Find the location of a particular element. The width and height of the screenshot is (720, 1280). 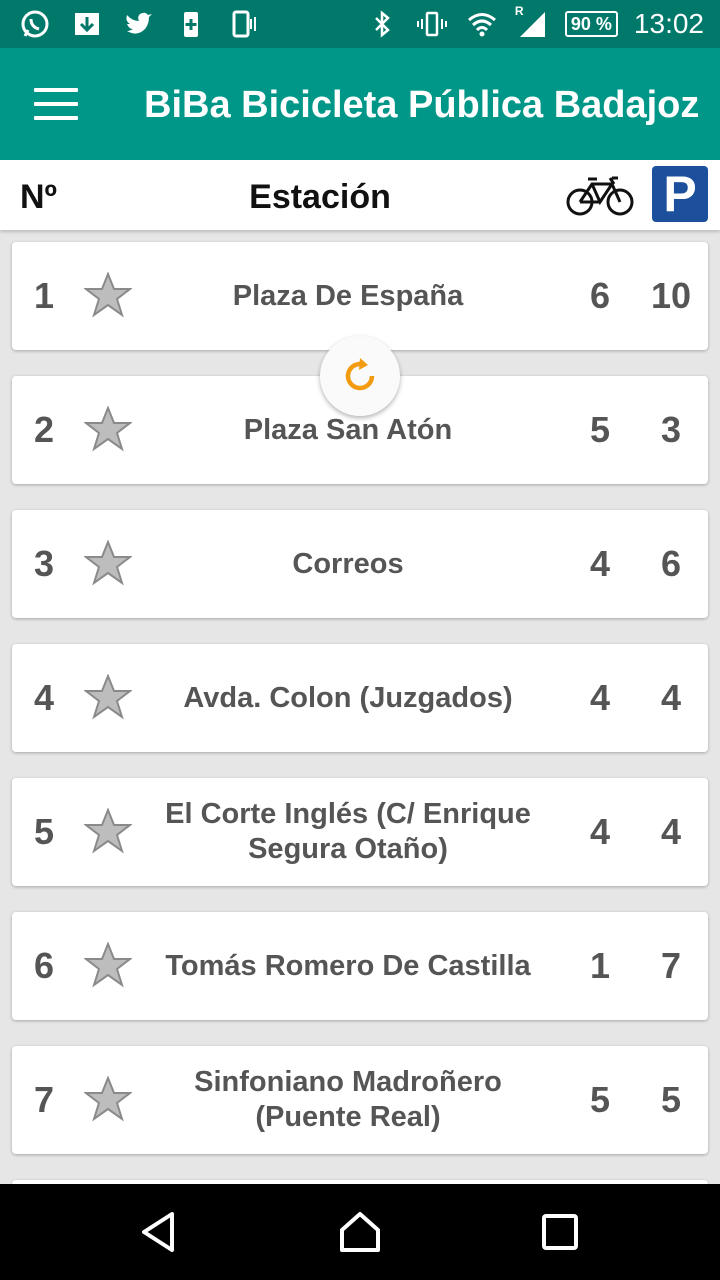

station-card: 6 Tomás Romero De Castilla 1 7 is located at coordinates (360, 966).